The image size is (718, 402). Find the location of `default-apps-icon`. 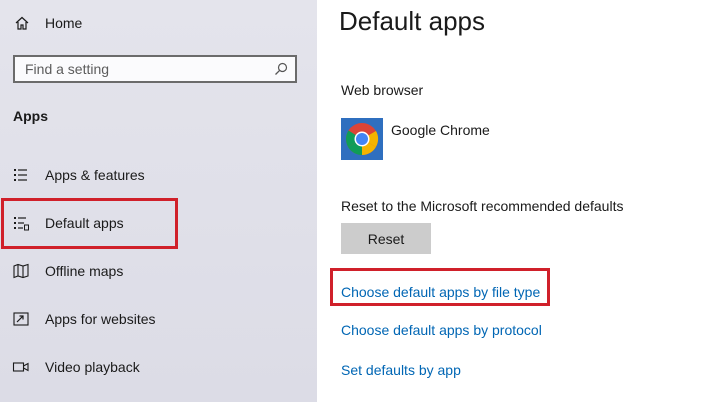

default-apps-icon is located at coordinates (21, 223).